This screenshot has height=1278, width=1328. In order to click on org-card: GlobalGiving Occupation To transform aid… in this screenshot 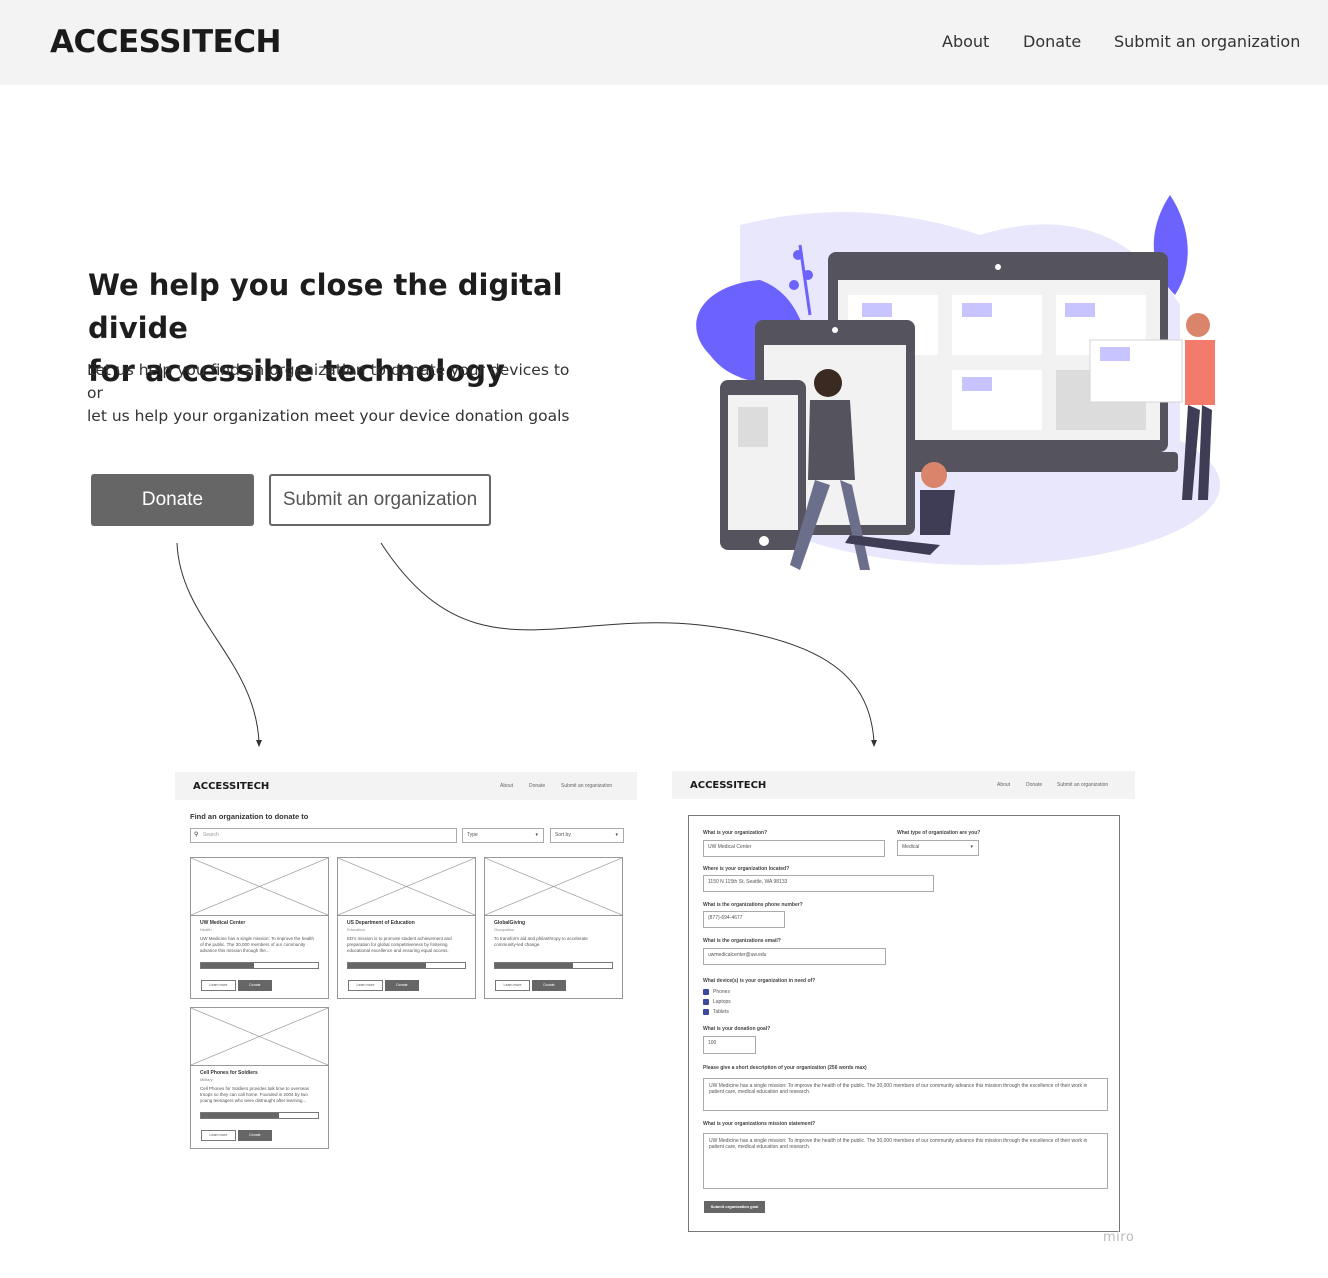, I will do `click(553, 928)`.